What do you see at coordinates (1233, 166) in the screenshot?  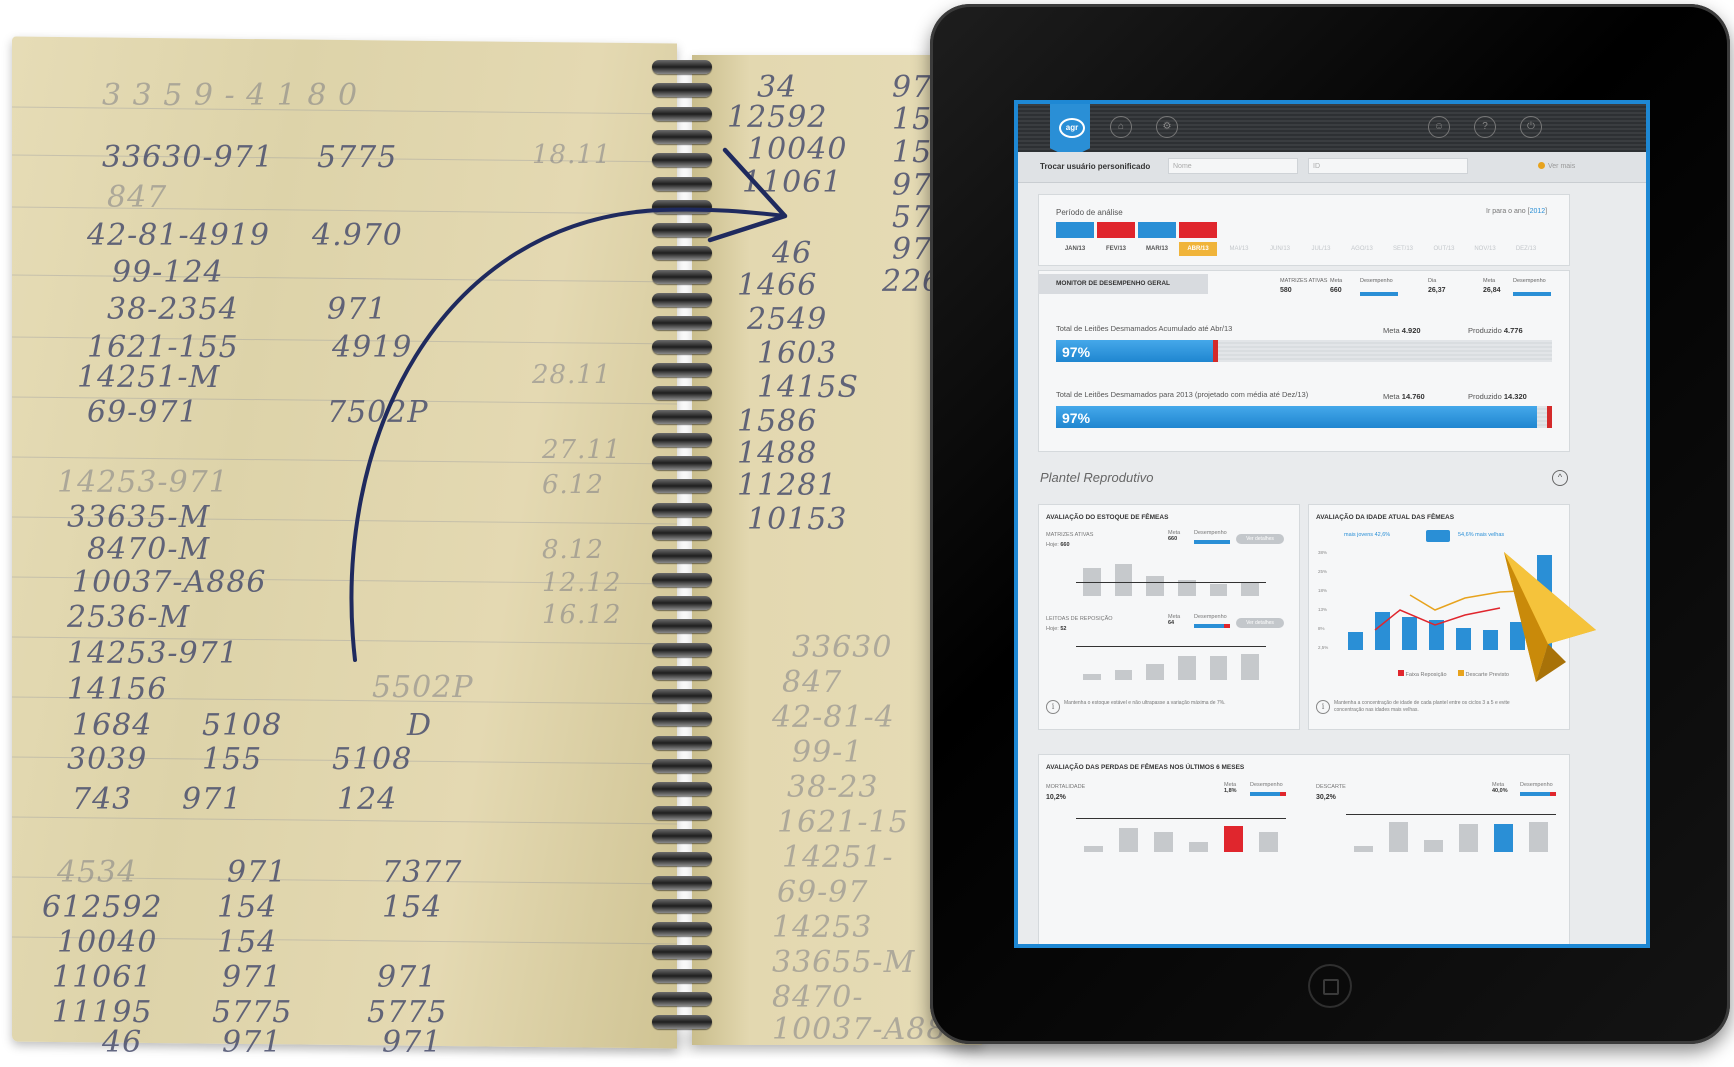 I see `user-name-field: Nome` at bounding box center [1233, 166].